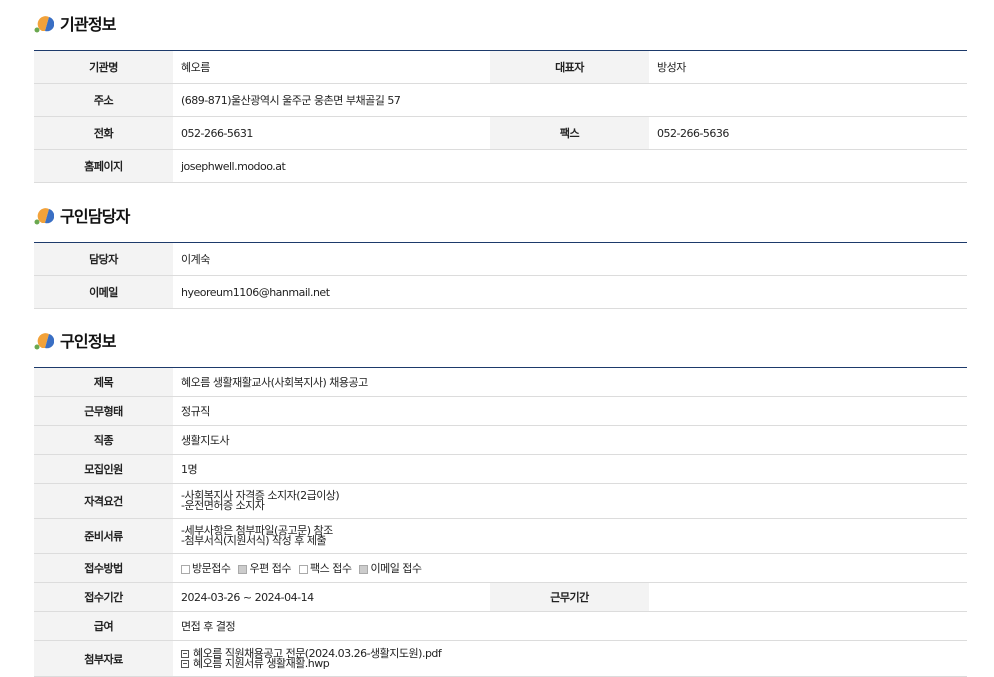  I want to click on qualification-line: -사회복지사 자격증 소지자(2급이상), so click(260, 495).